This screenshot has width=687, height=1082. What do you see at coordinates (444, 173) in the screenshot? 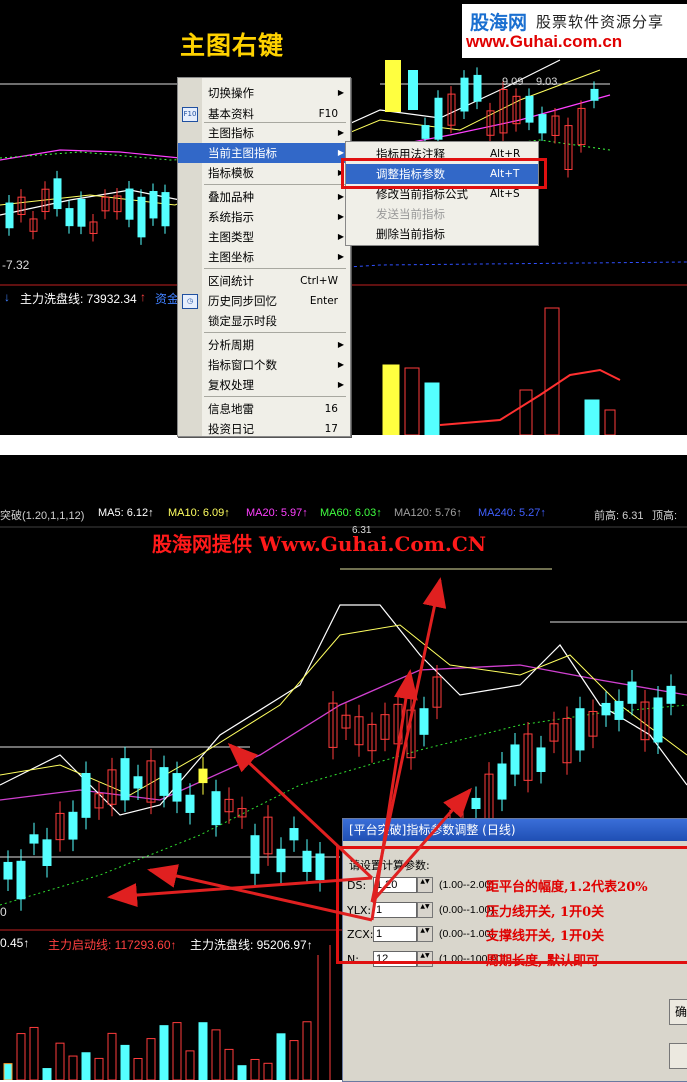
I see `highlight-box` at bounding box center [444, 173].